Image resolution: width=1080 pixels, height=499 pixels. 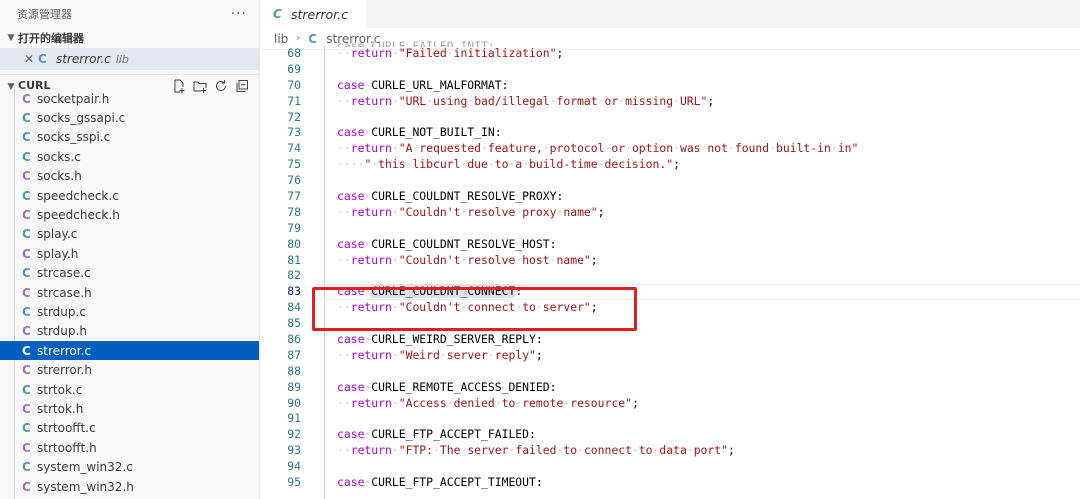 What do you see at coordinates (31, 59) in the screenshot?
I see `close-icon: ✕` at bounding box center [31, 59].